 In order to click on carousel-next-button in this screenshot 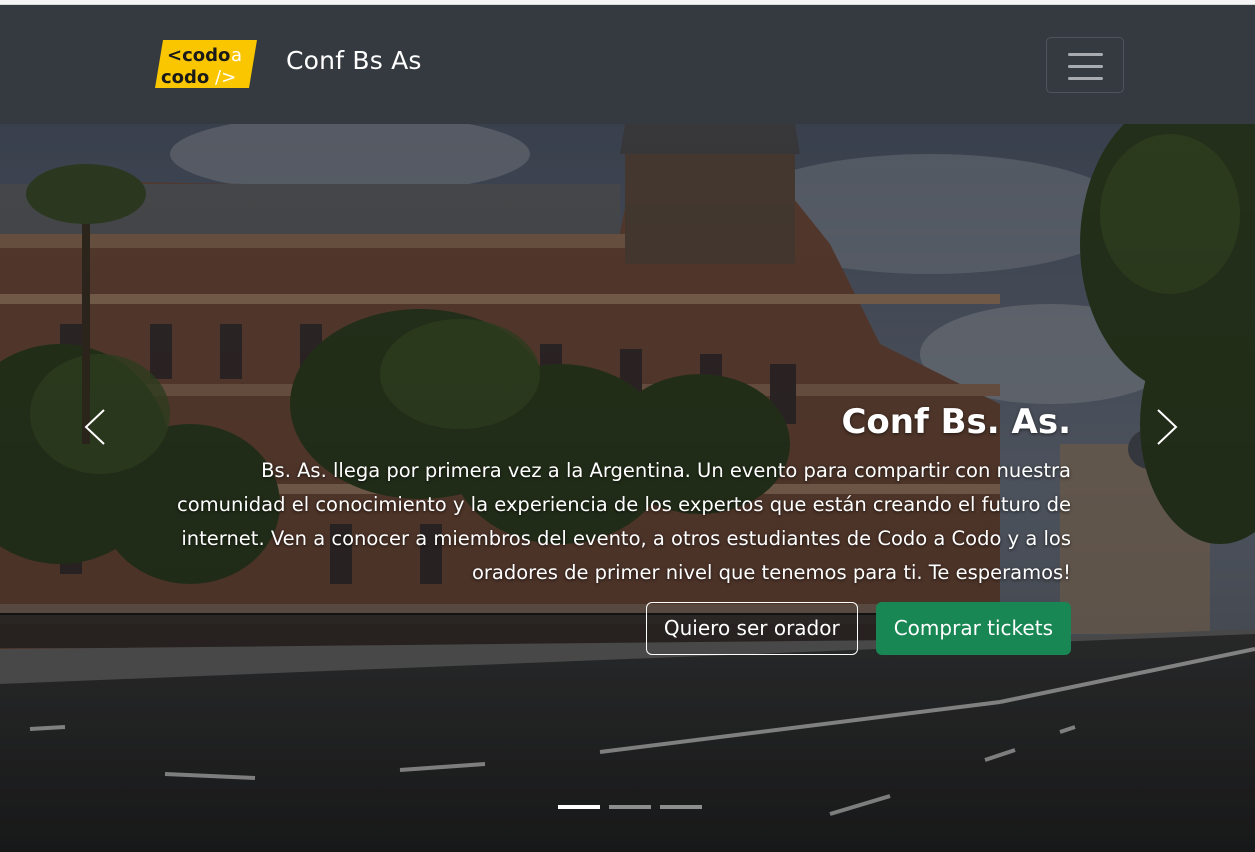, I will do `click(1165, 427)`.